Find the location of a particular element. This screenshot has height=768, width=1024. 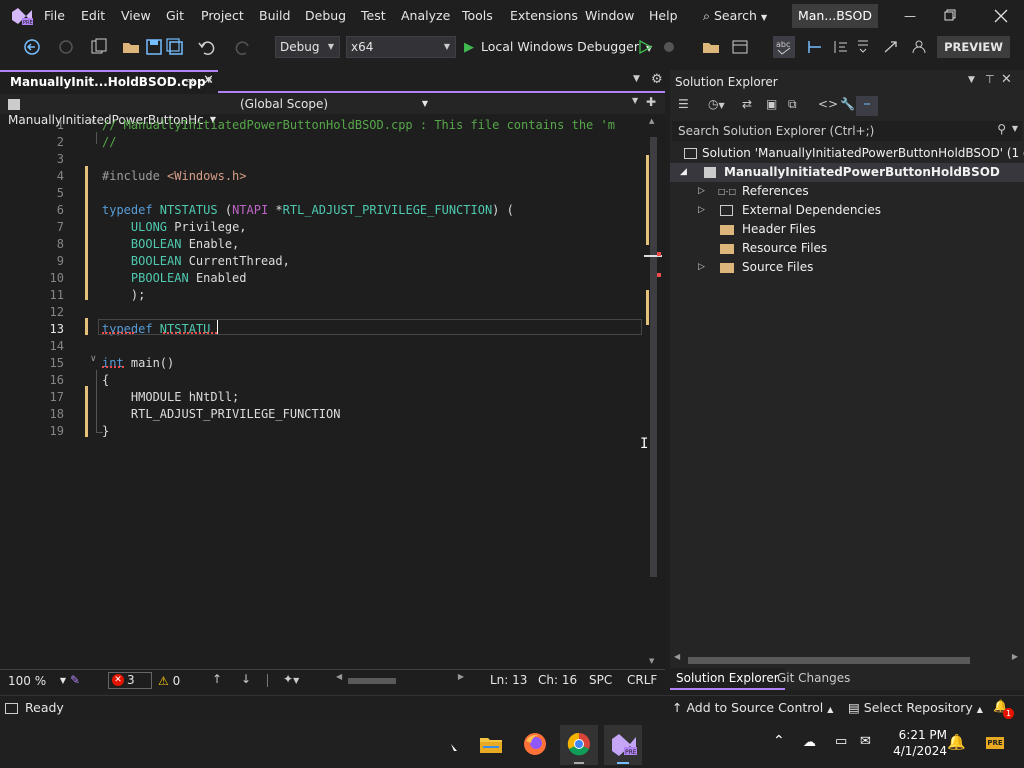

error-count: ✕ 3 is located at coordinates (130, 680).